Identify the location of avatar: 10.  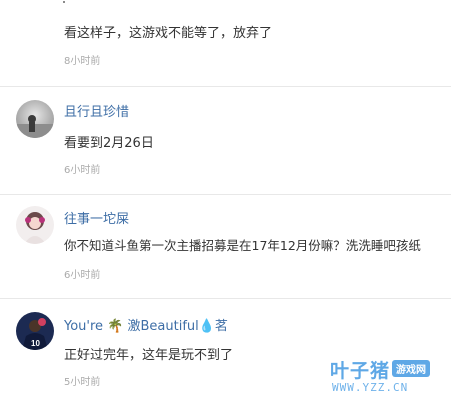
(35, 331).